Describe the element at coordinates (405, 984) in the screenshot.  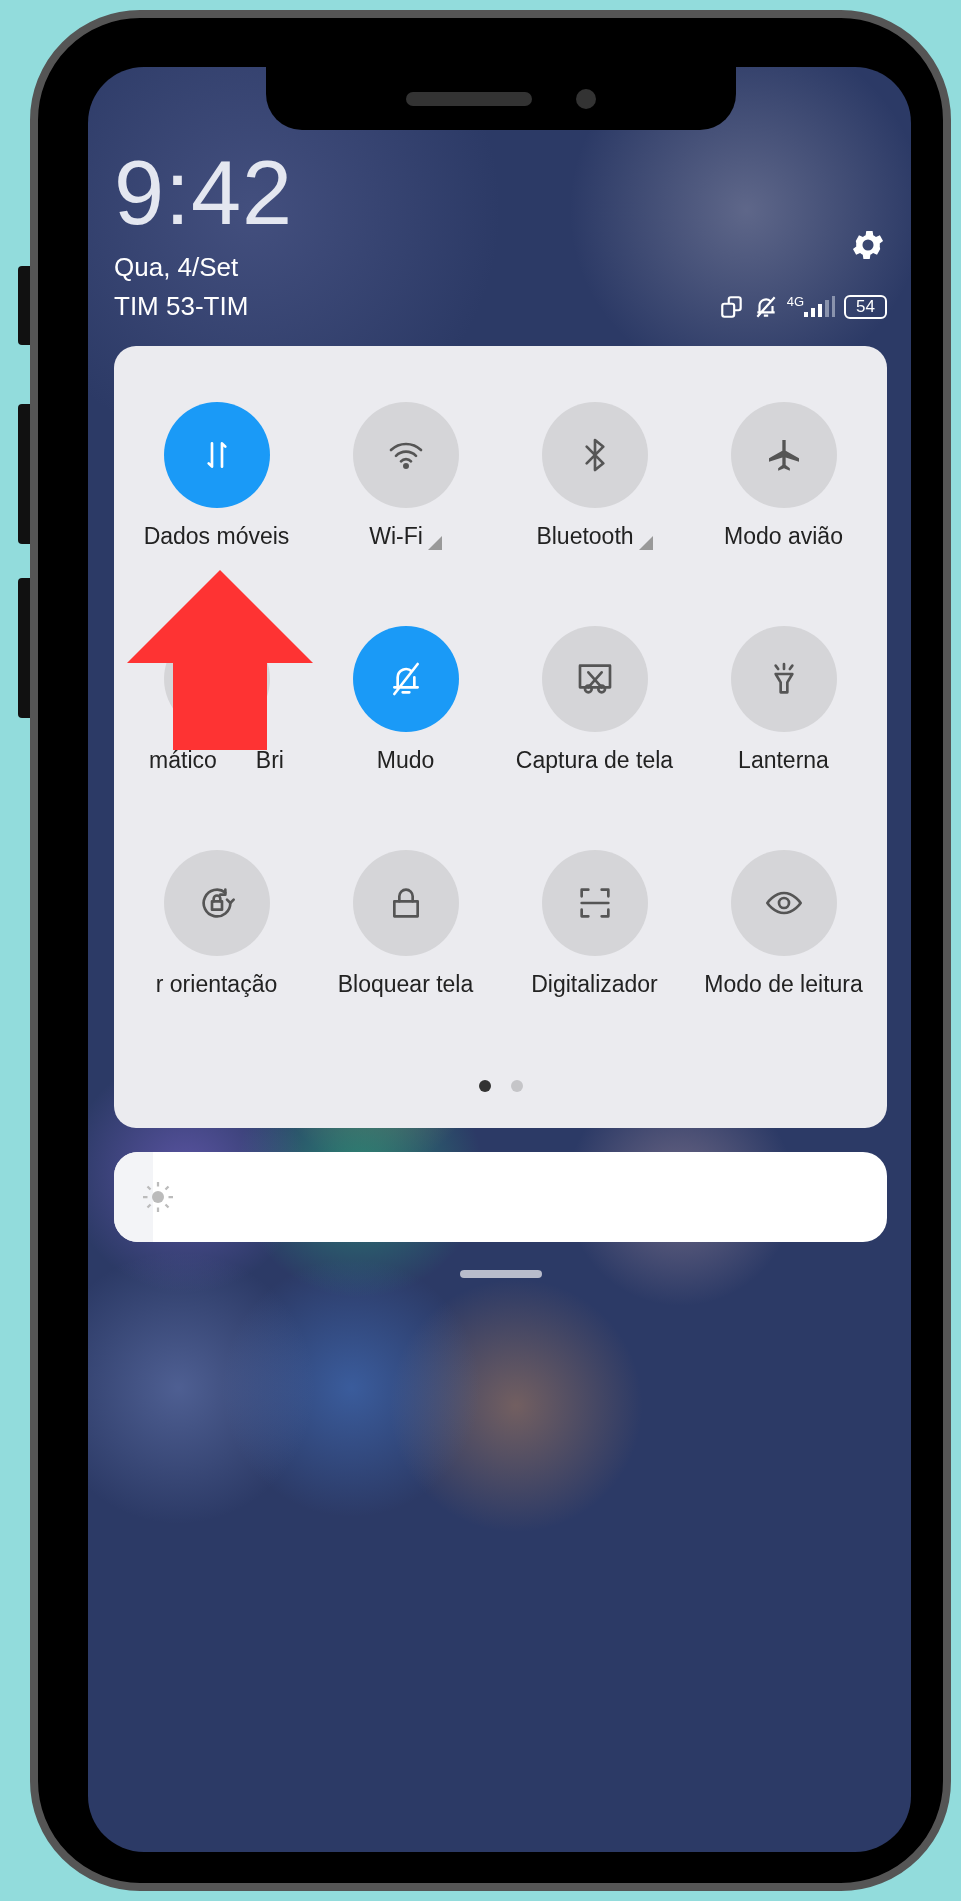
I see `toggle-label: Bloquear tela` at that location.